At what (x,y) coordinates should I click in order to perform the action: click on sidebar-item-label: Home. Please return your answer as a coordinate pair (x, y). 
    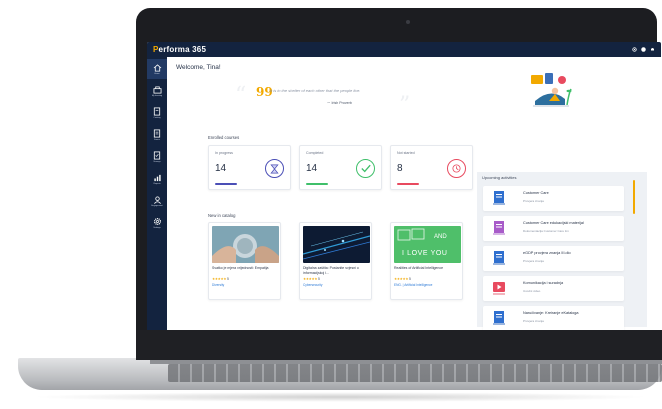
    Looking at the image, I should click on (157, 73).